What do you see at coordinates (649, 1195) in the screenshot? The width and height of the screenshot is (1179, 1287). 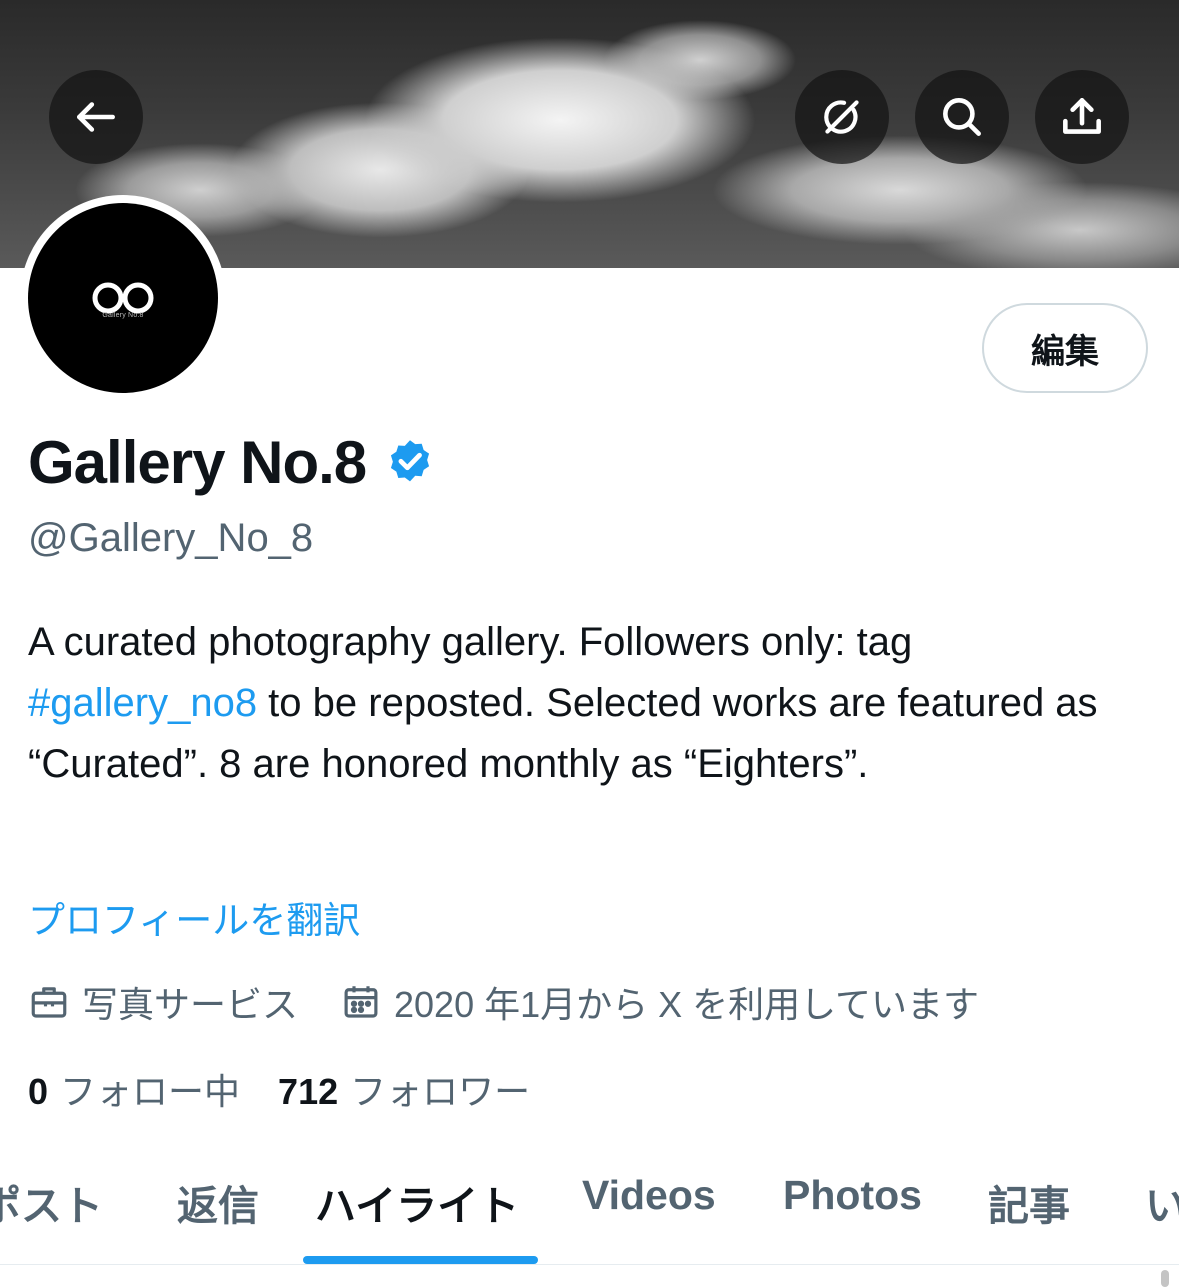 I see `tab-videos: Videos` at bounding box center [649, 1195].